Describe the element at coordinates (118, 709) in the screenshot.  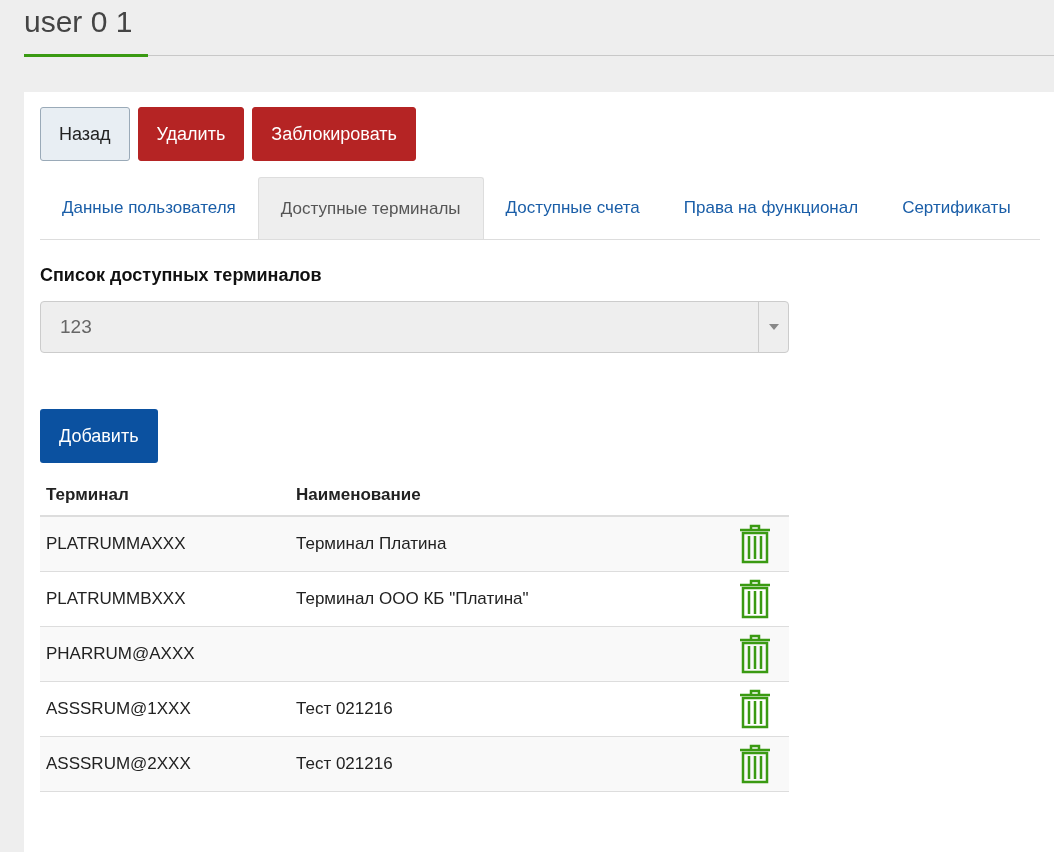
I see `table-cell: ASSSRUM@1XXX` at that location.